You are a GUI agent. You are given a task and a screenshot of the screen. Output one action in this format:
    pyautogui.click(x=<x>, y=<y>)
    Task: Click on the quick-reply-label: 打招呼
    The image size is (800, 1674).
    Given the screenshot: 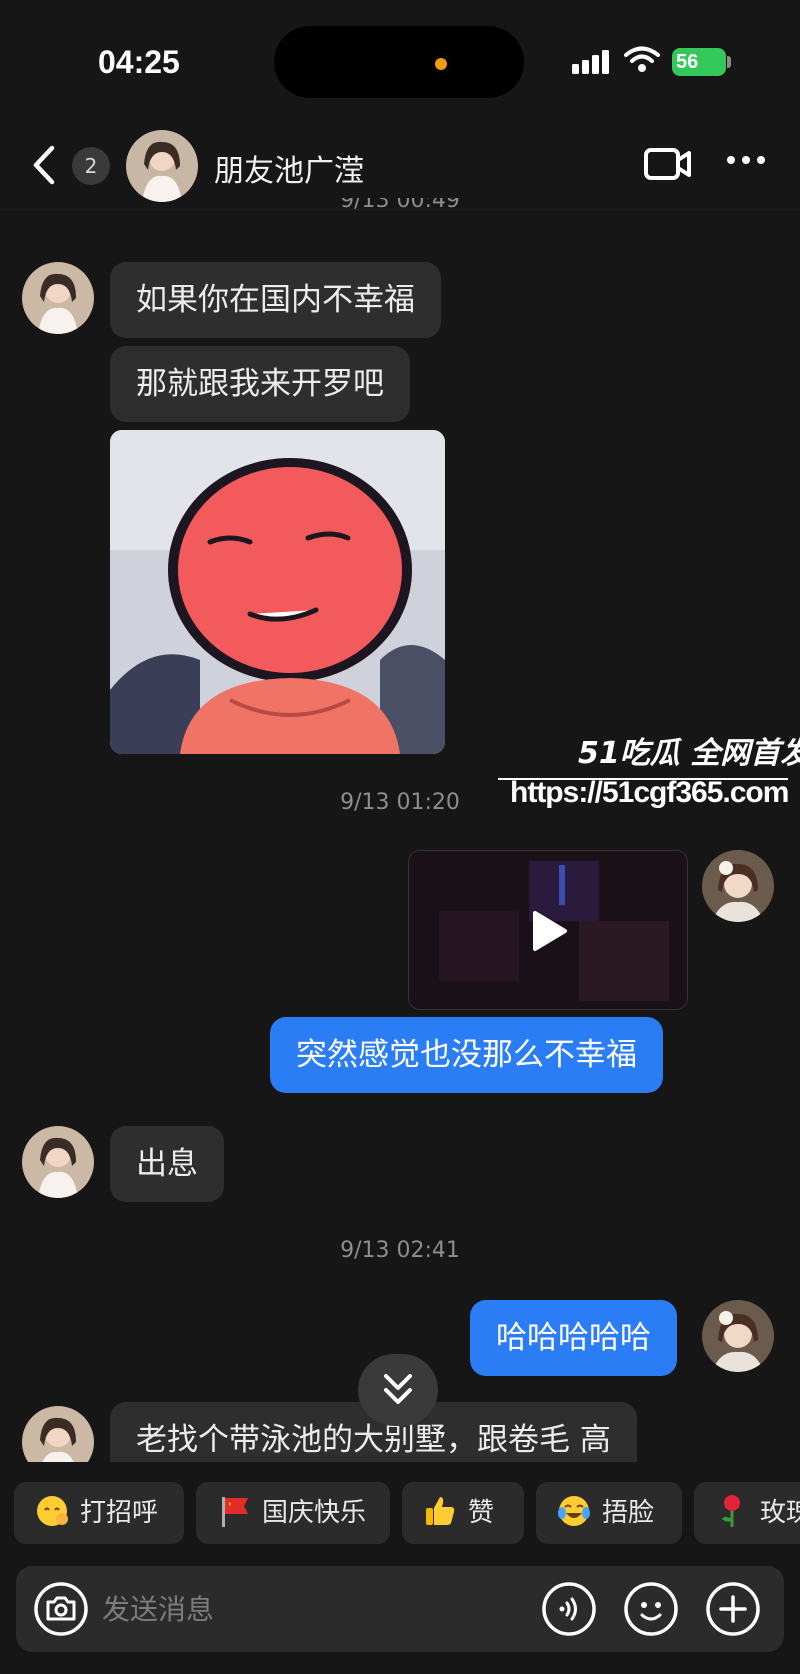 What is the action you would take?
    pyautogui.click(x=119, y=1513)
    